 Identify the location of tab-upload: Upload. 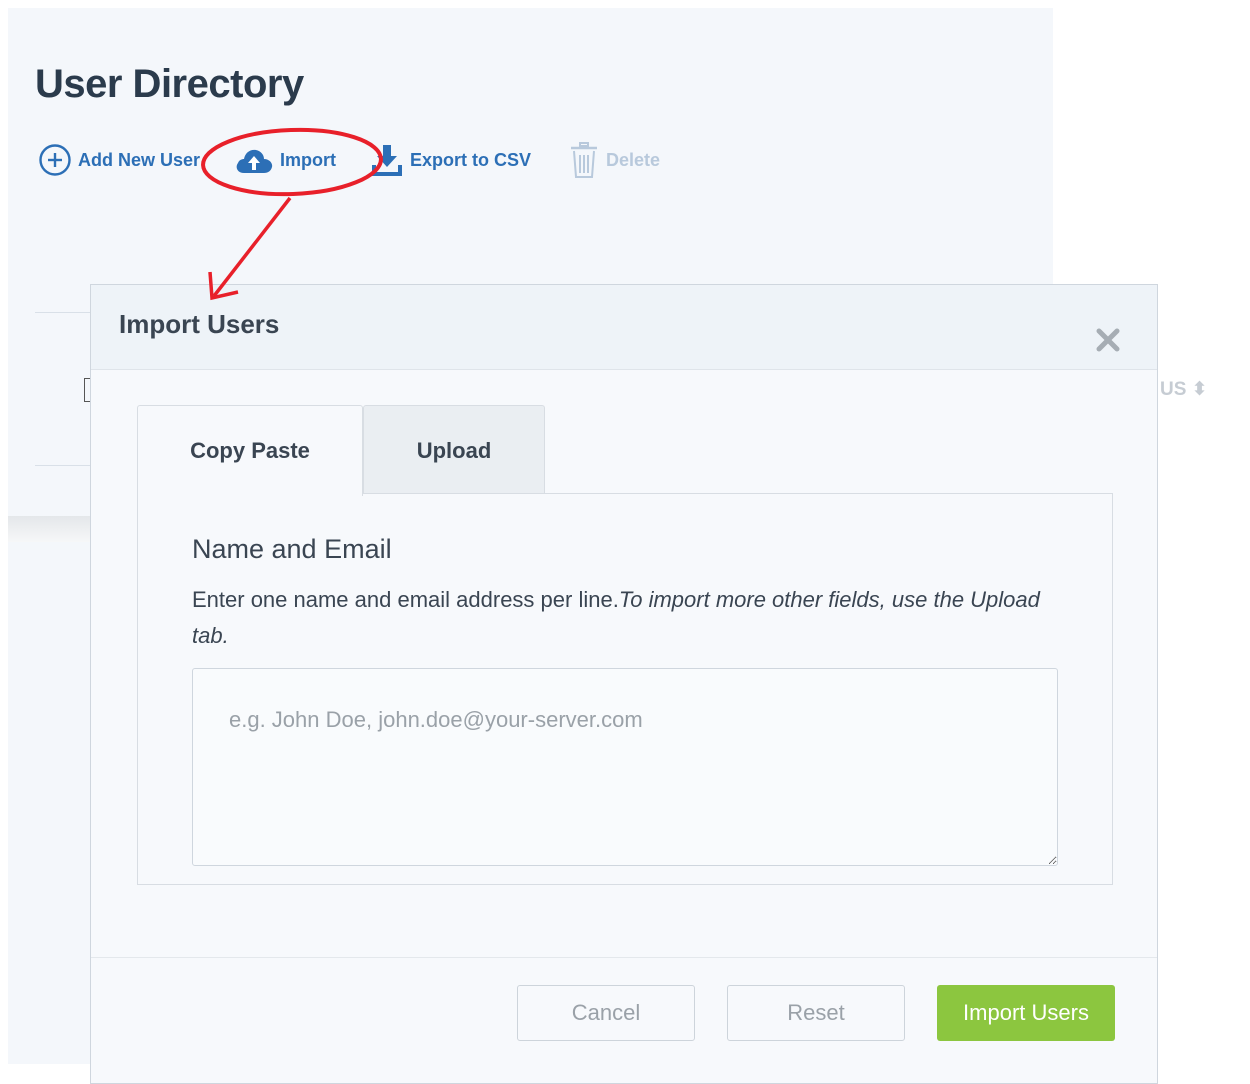
(454, 450).